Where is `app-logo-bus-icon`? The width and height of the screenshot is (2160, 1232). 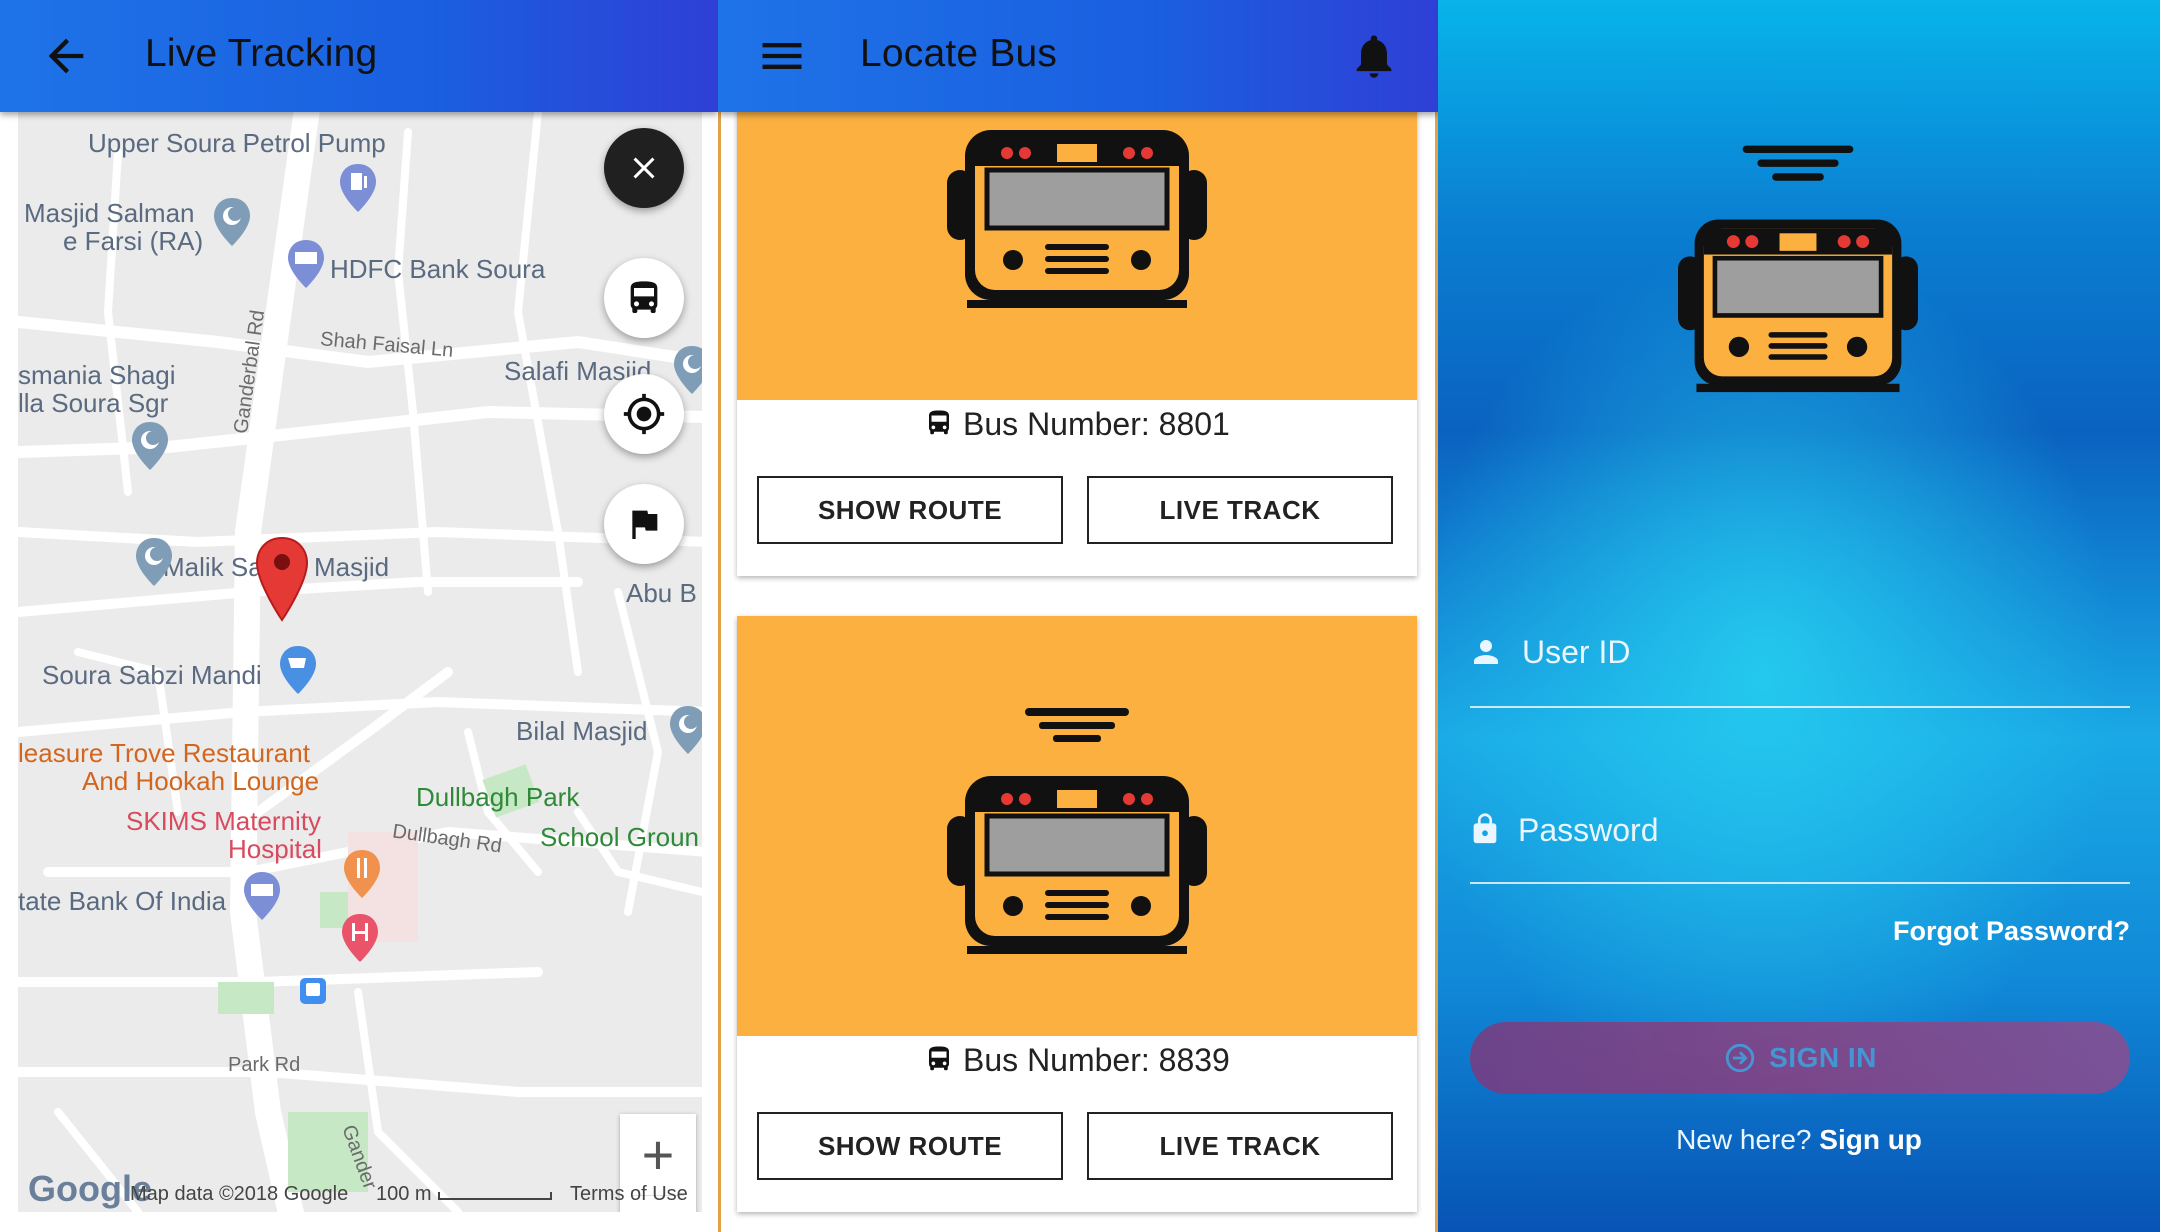 app-logo-bus-icon is located at coordinates (1798, 269).